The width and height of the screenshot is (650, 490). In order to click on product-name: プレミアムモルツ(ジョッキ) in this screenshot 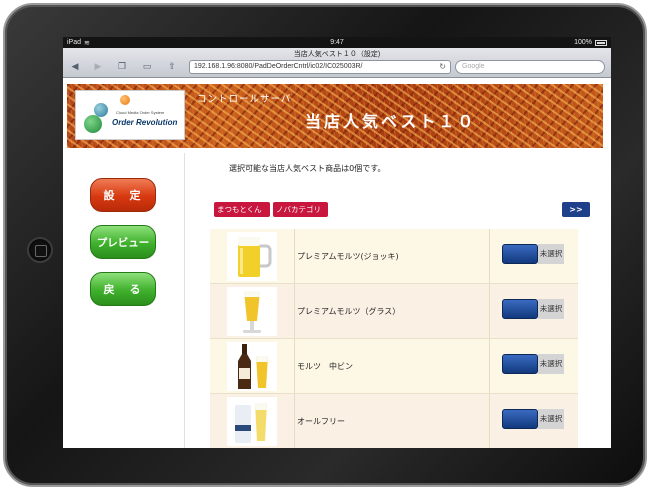, I will do `click(392, 256)`.